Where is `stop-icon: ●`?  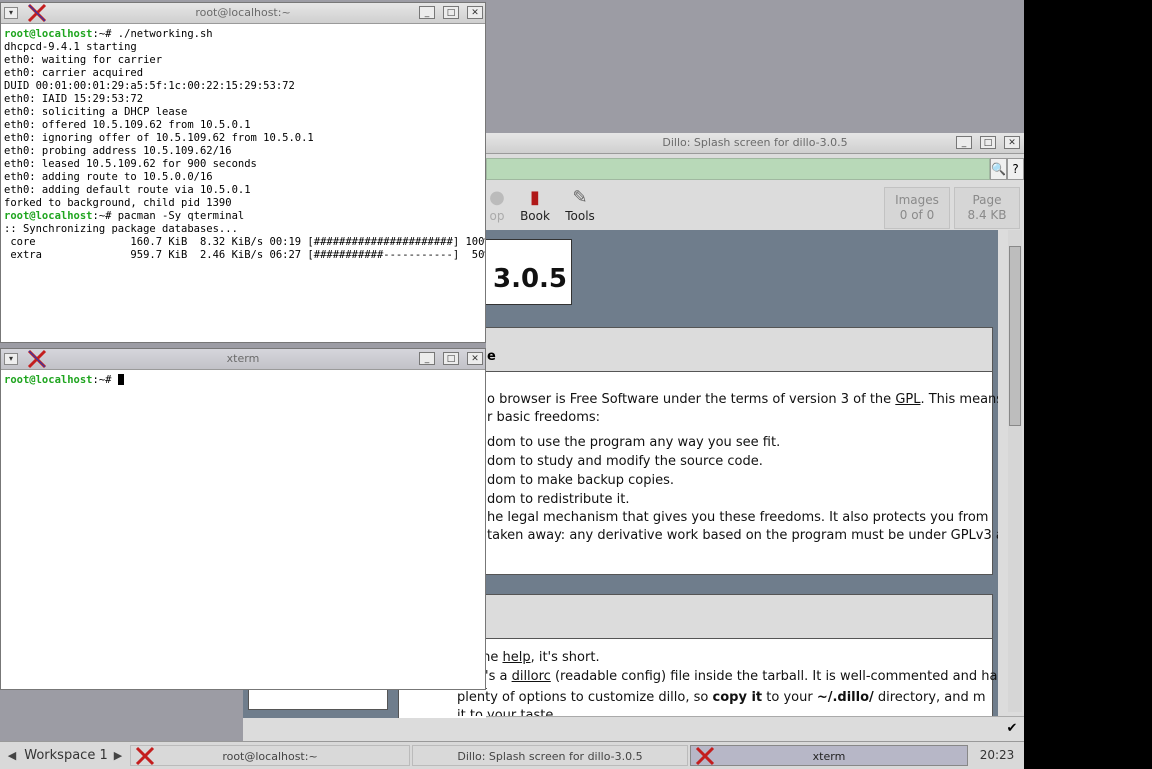 stop-icon: ● is located at coordinates (497, 197).